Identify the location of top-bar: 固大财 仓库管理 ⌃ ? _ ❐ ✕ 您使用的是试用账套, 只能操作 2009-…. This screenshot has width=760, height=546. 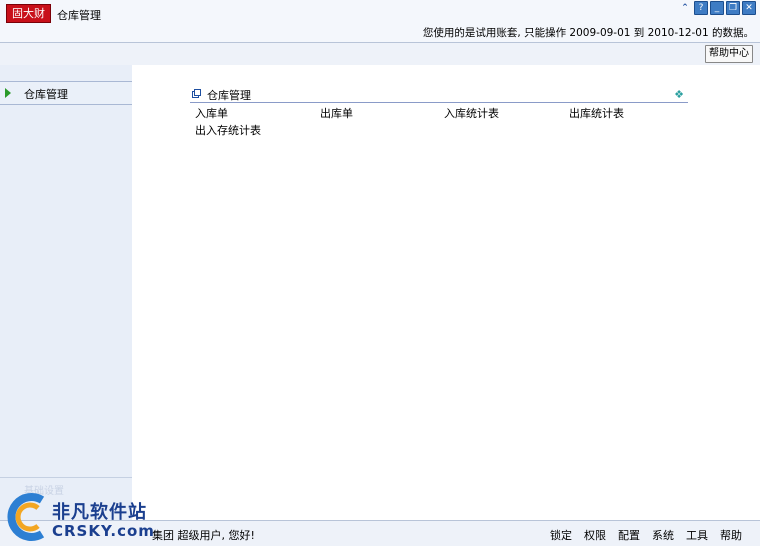
(380, 21).